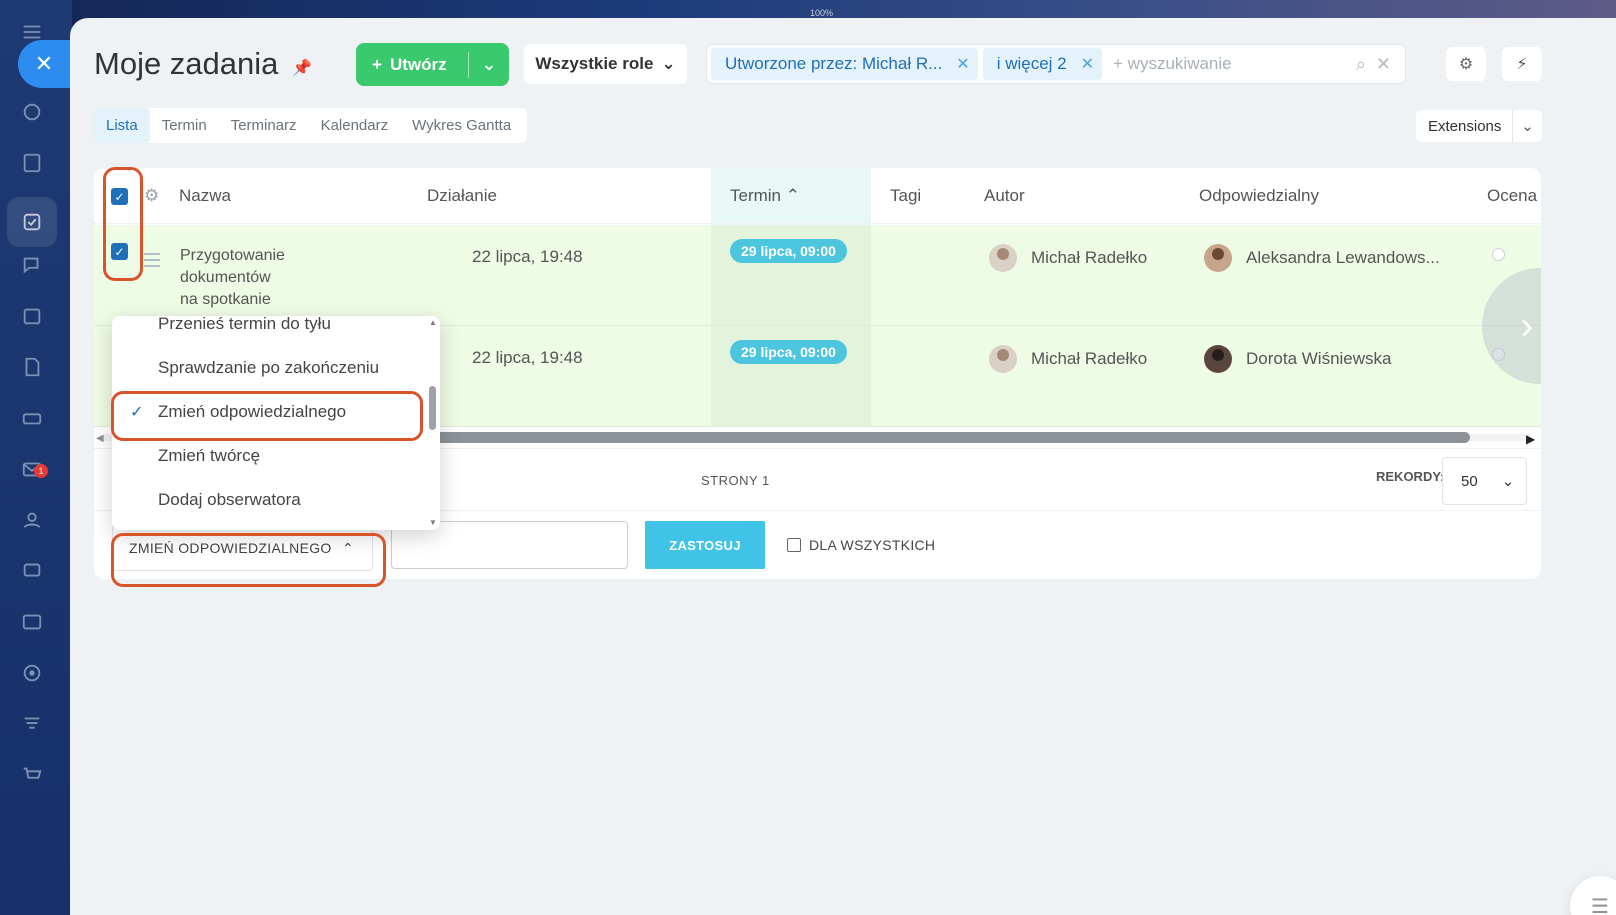  Describe the element at coordinates (267, 412) in the screenshot. I see `dropdown-item-selected: ✓ Zmień odpowiedzialnego` at that location.